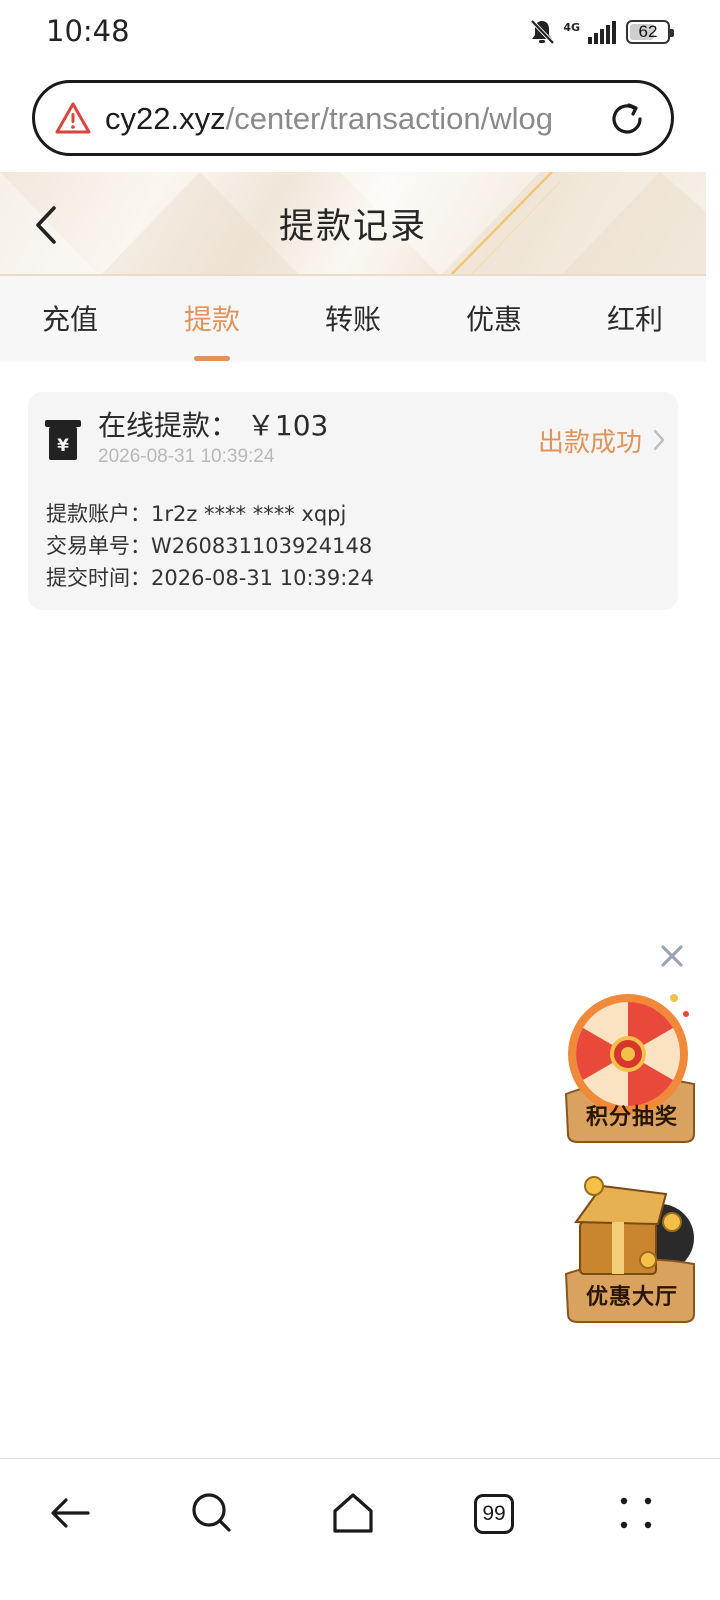 The height and width of the screenshot is (1600, 720). What do you see at coordinates (659, 440) in the screenshot?
I see `chevron-right-icon` at bounding box center [659, 440].